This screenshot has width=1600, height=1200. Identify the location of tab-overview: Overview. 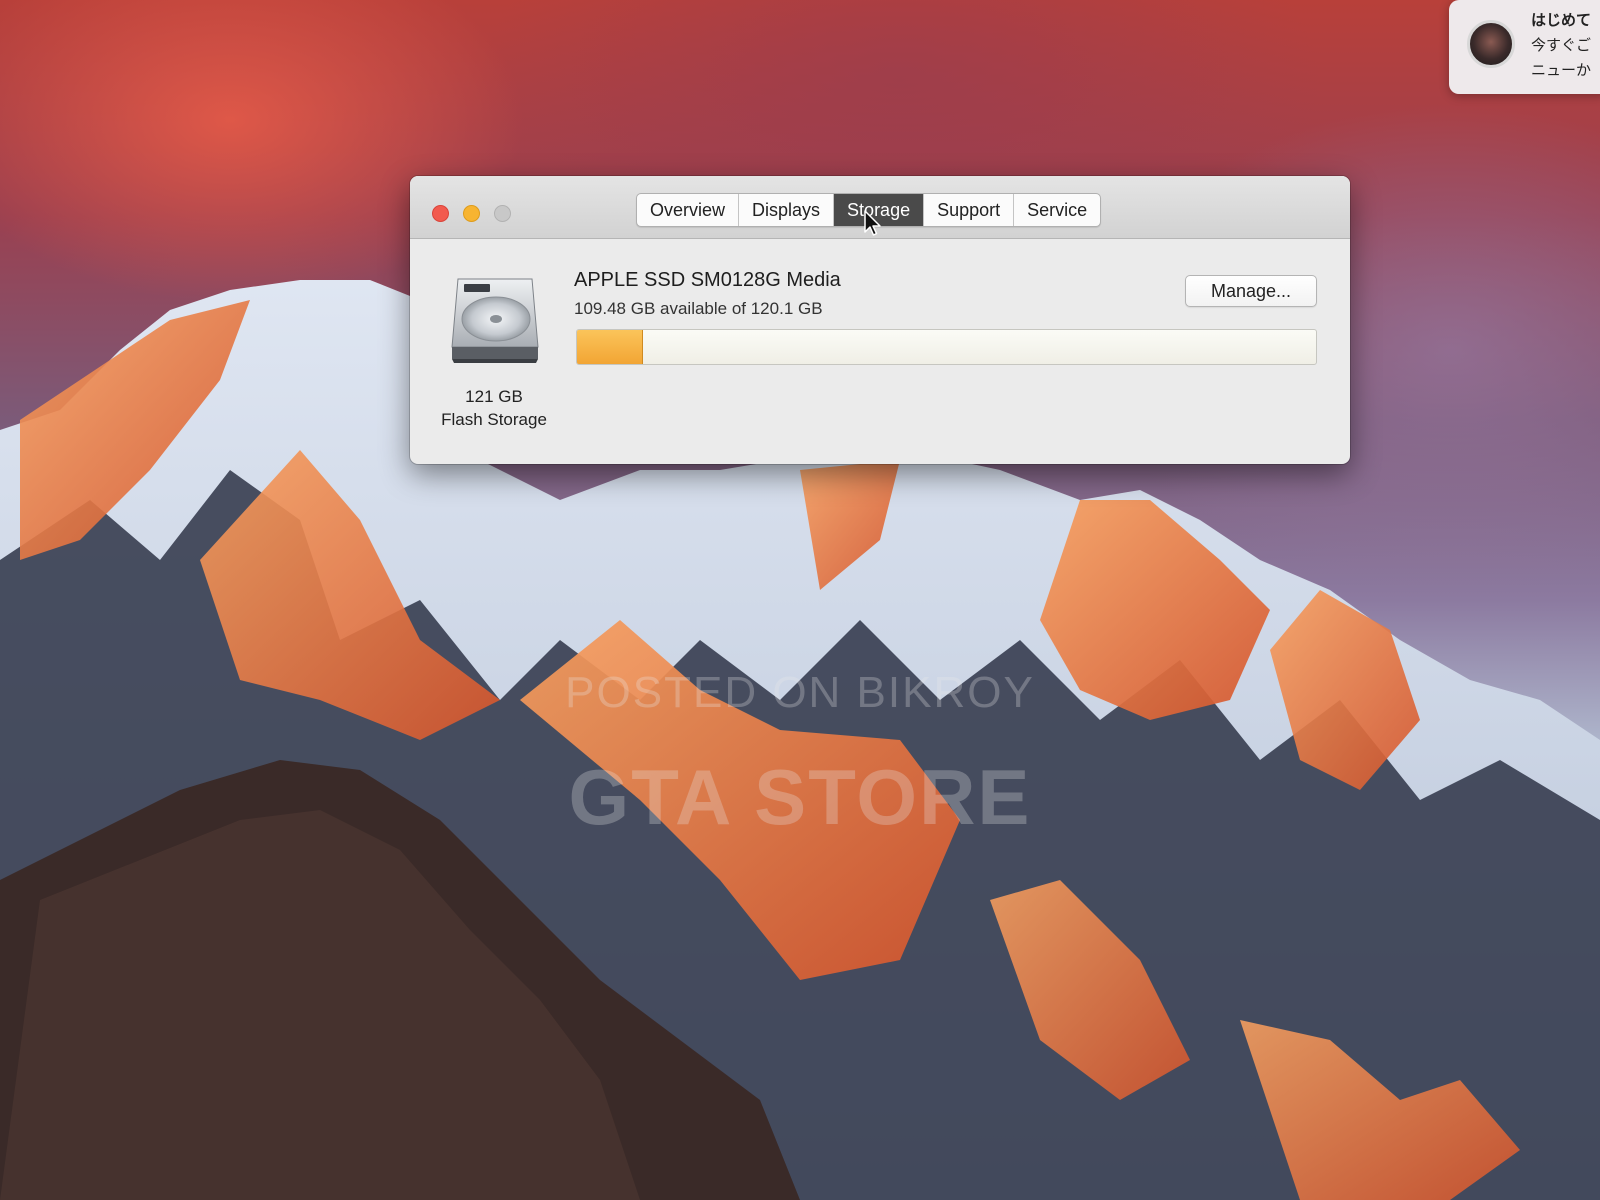
(688, 210).